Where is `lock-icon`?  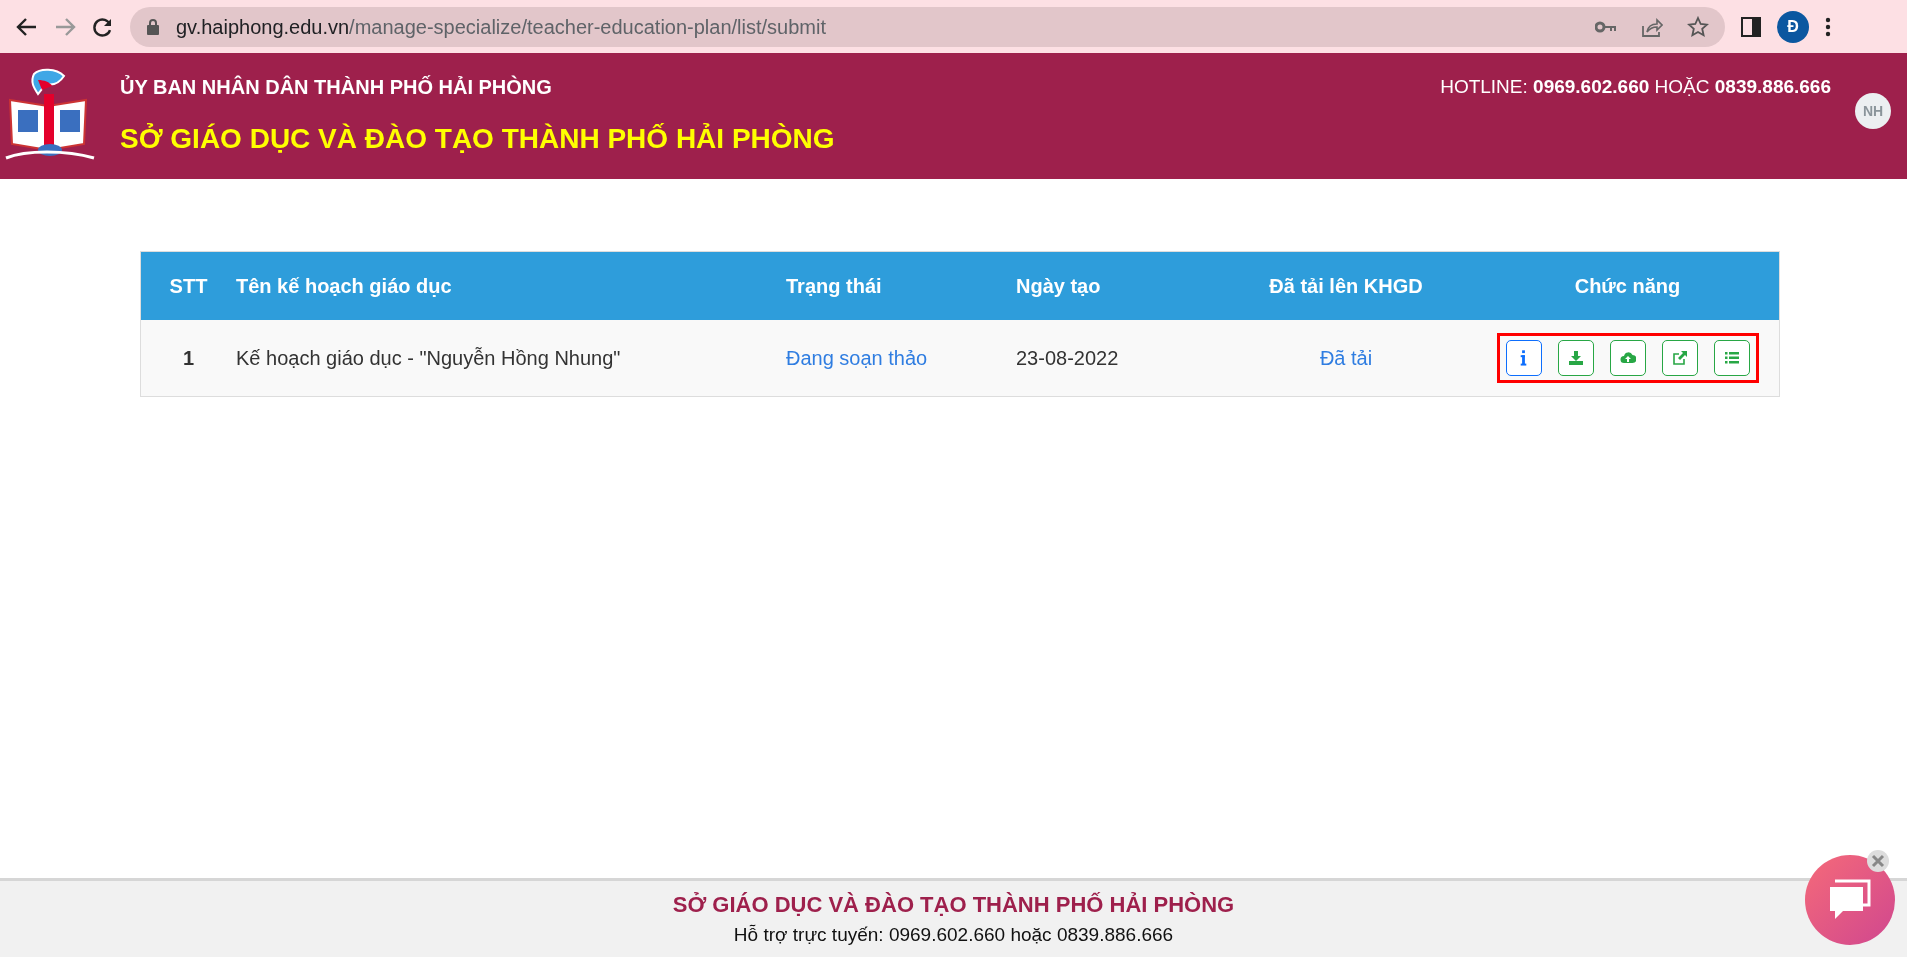 lock-icon is located at coordinates (153, 26).